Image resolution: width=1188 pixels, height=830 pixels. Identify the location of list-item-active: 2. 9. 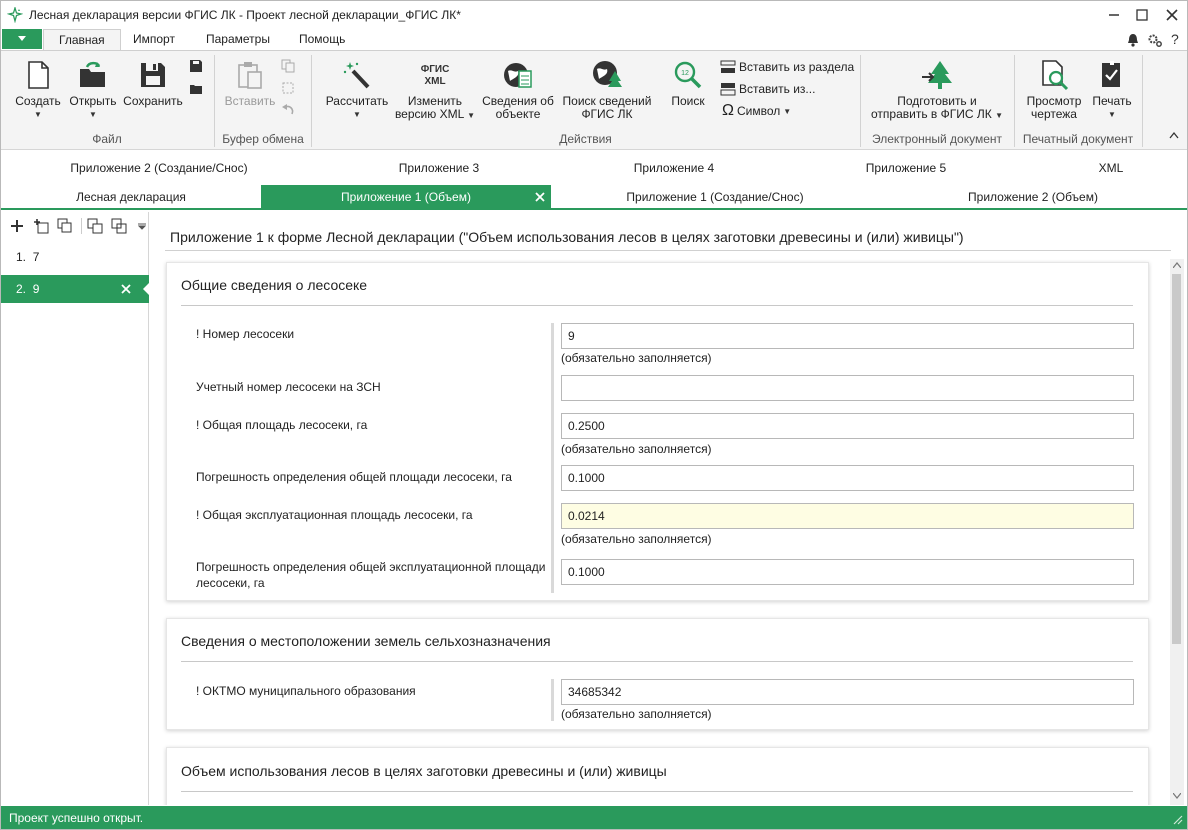
(75, 289).